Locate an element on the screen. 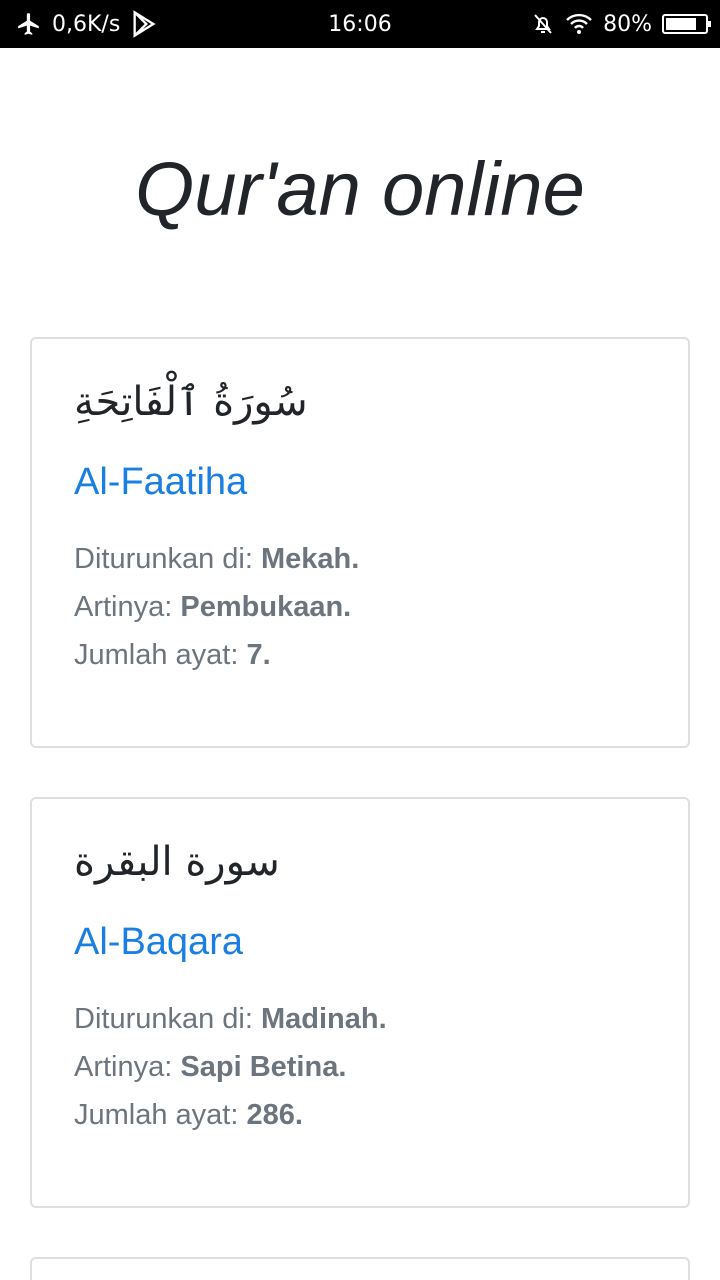 The width and height of the screenshot is (720, 1280). verses-value: 7. is located at coordinates (258, 655).